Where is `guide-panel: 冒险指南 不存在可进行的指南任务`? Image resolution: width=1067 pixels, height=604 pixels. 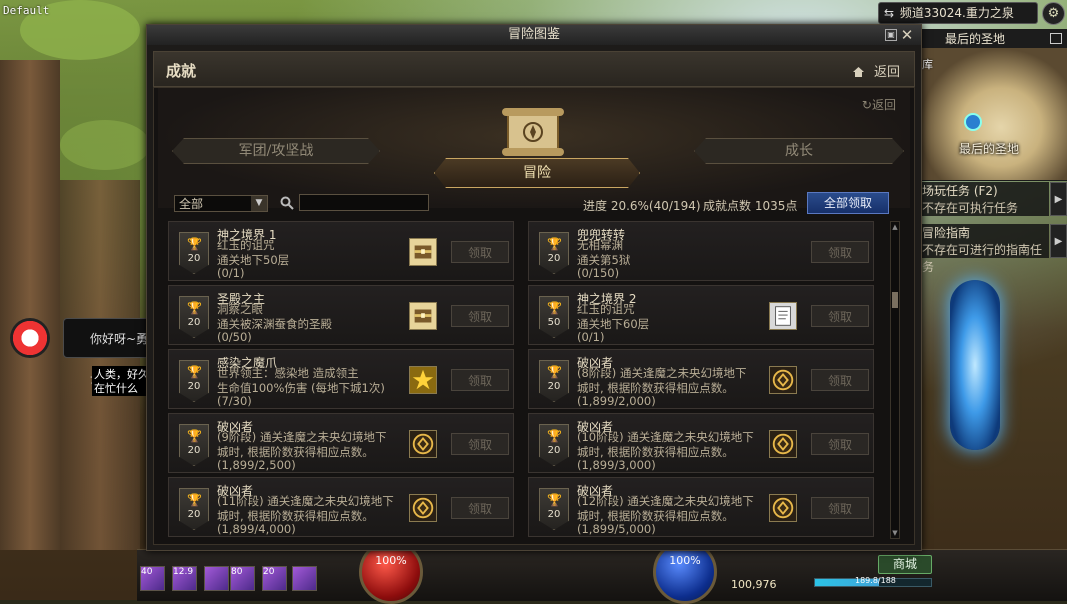 guide-panel: 冒险指南 不存在可进行的指南任务 is located at coordinates (983, 249).